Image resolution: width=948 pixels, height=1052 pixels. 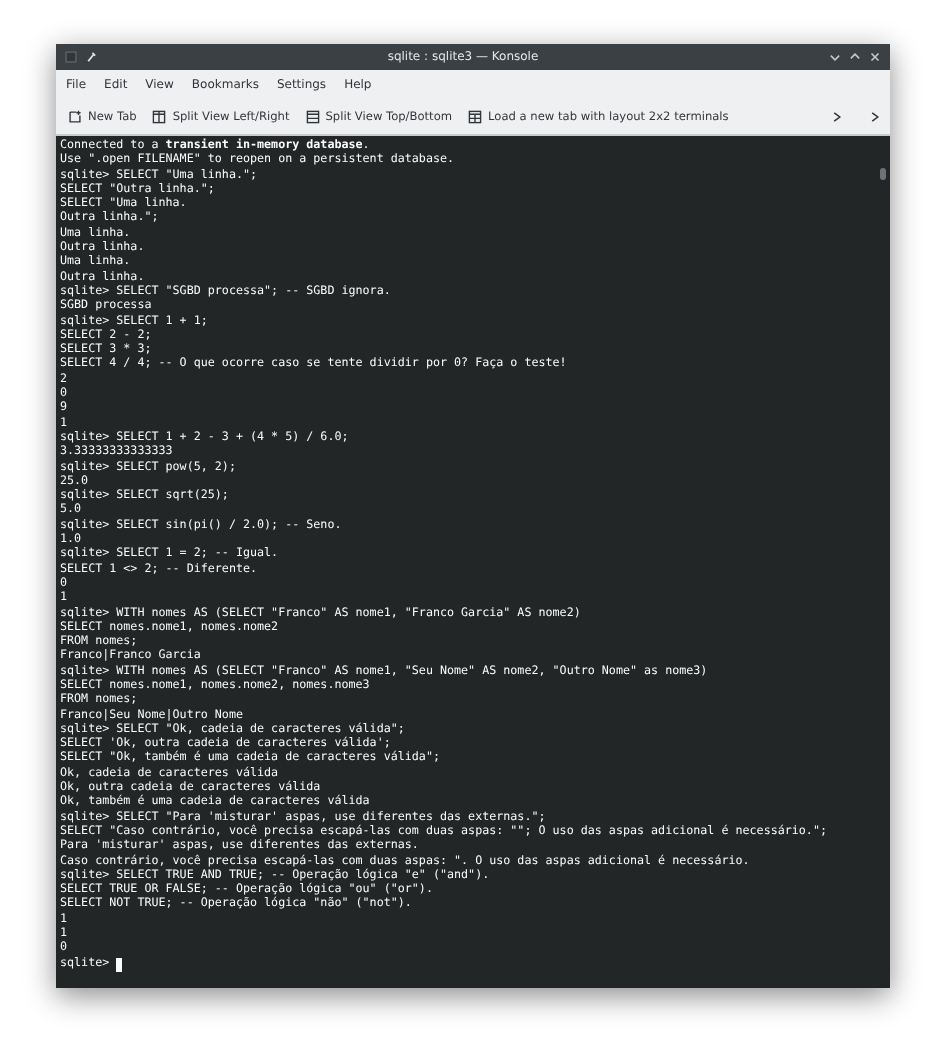 What do you see at coordinates (159, 117) in the screenshot?
I see `split-vertical-icon` at bounding box center [159, 117].